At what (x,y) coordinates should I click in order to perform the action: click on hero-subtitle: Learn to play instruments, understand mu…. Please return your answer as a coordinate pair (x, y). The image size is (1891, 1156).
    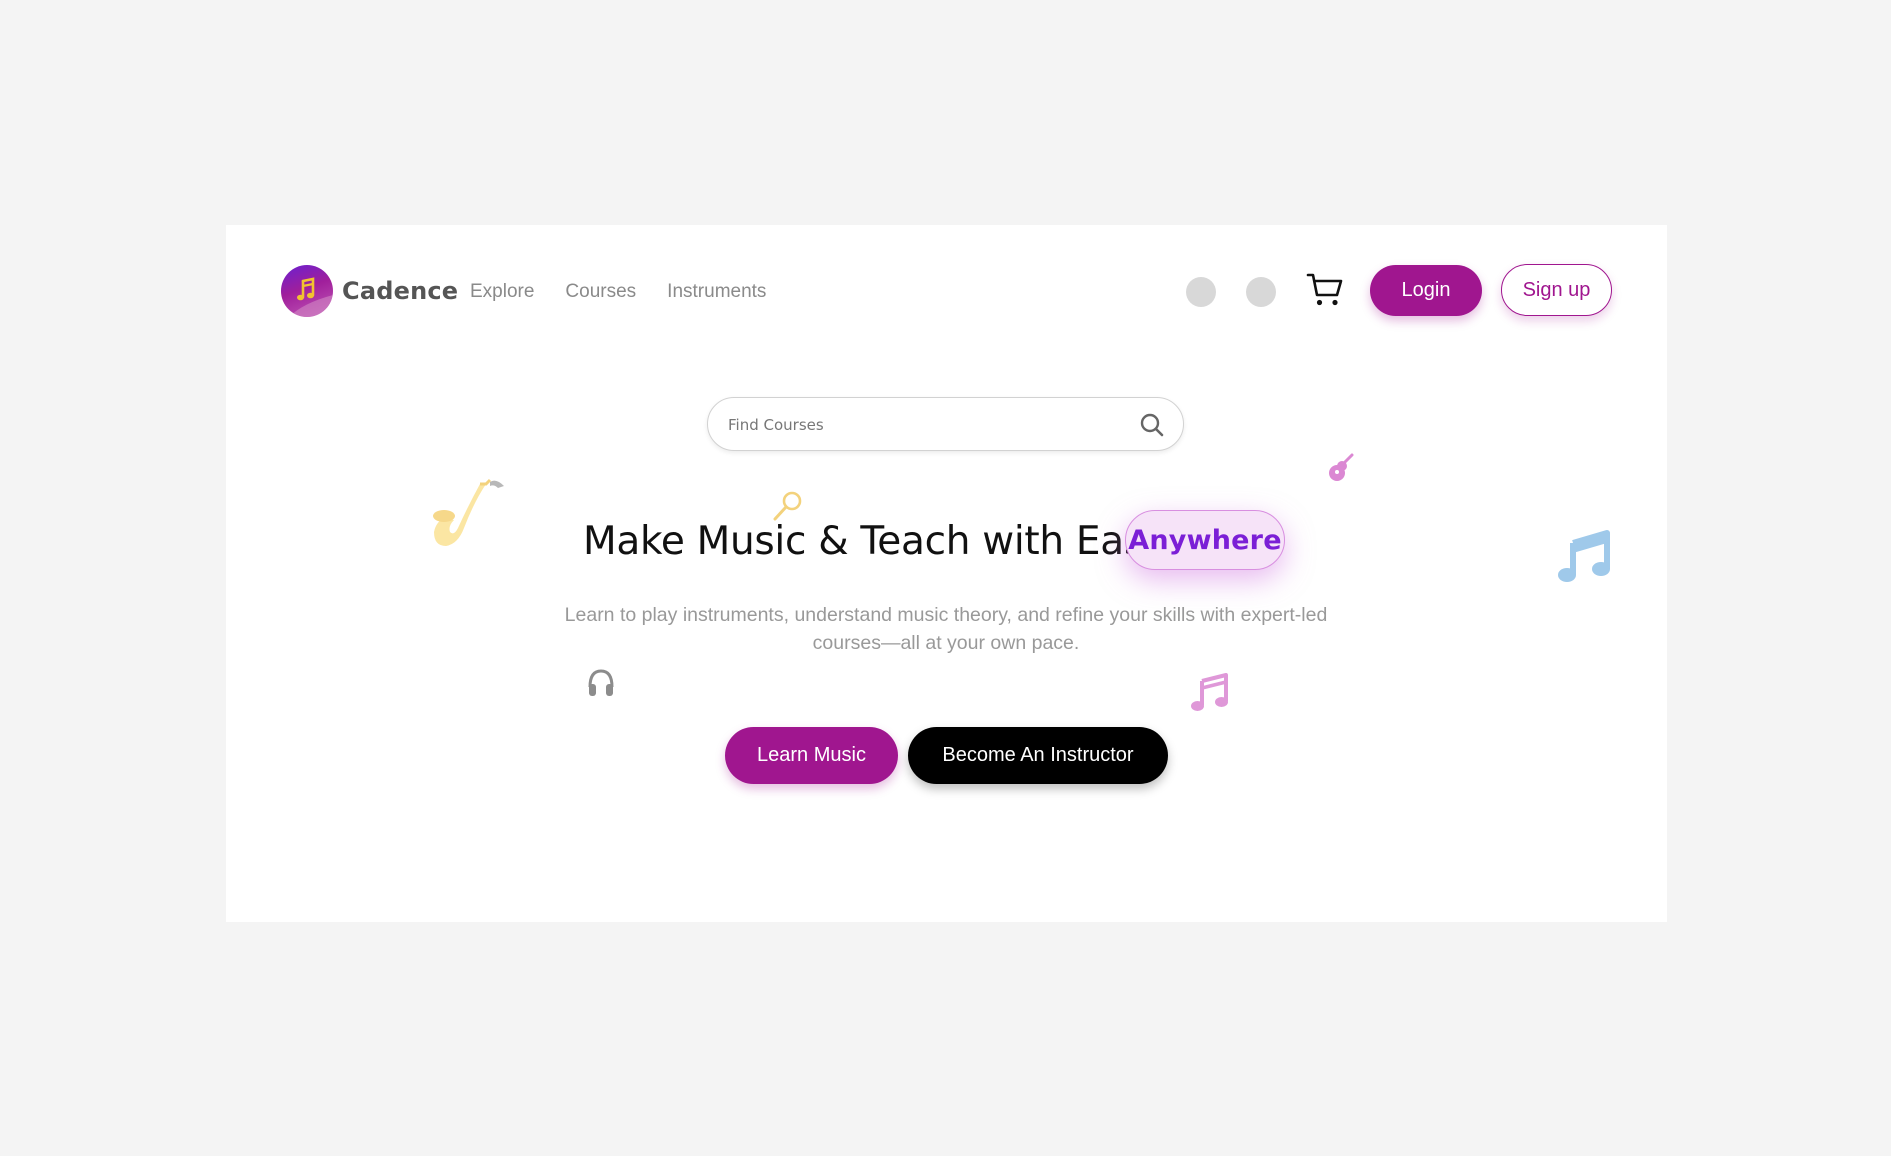
    Looking at the image, I should click on (946, 629).